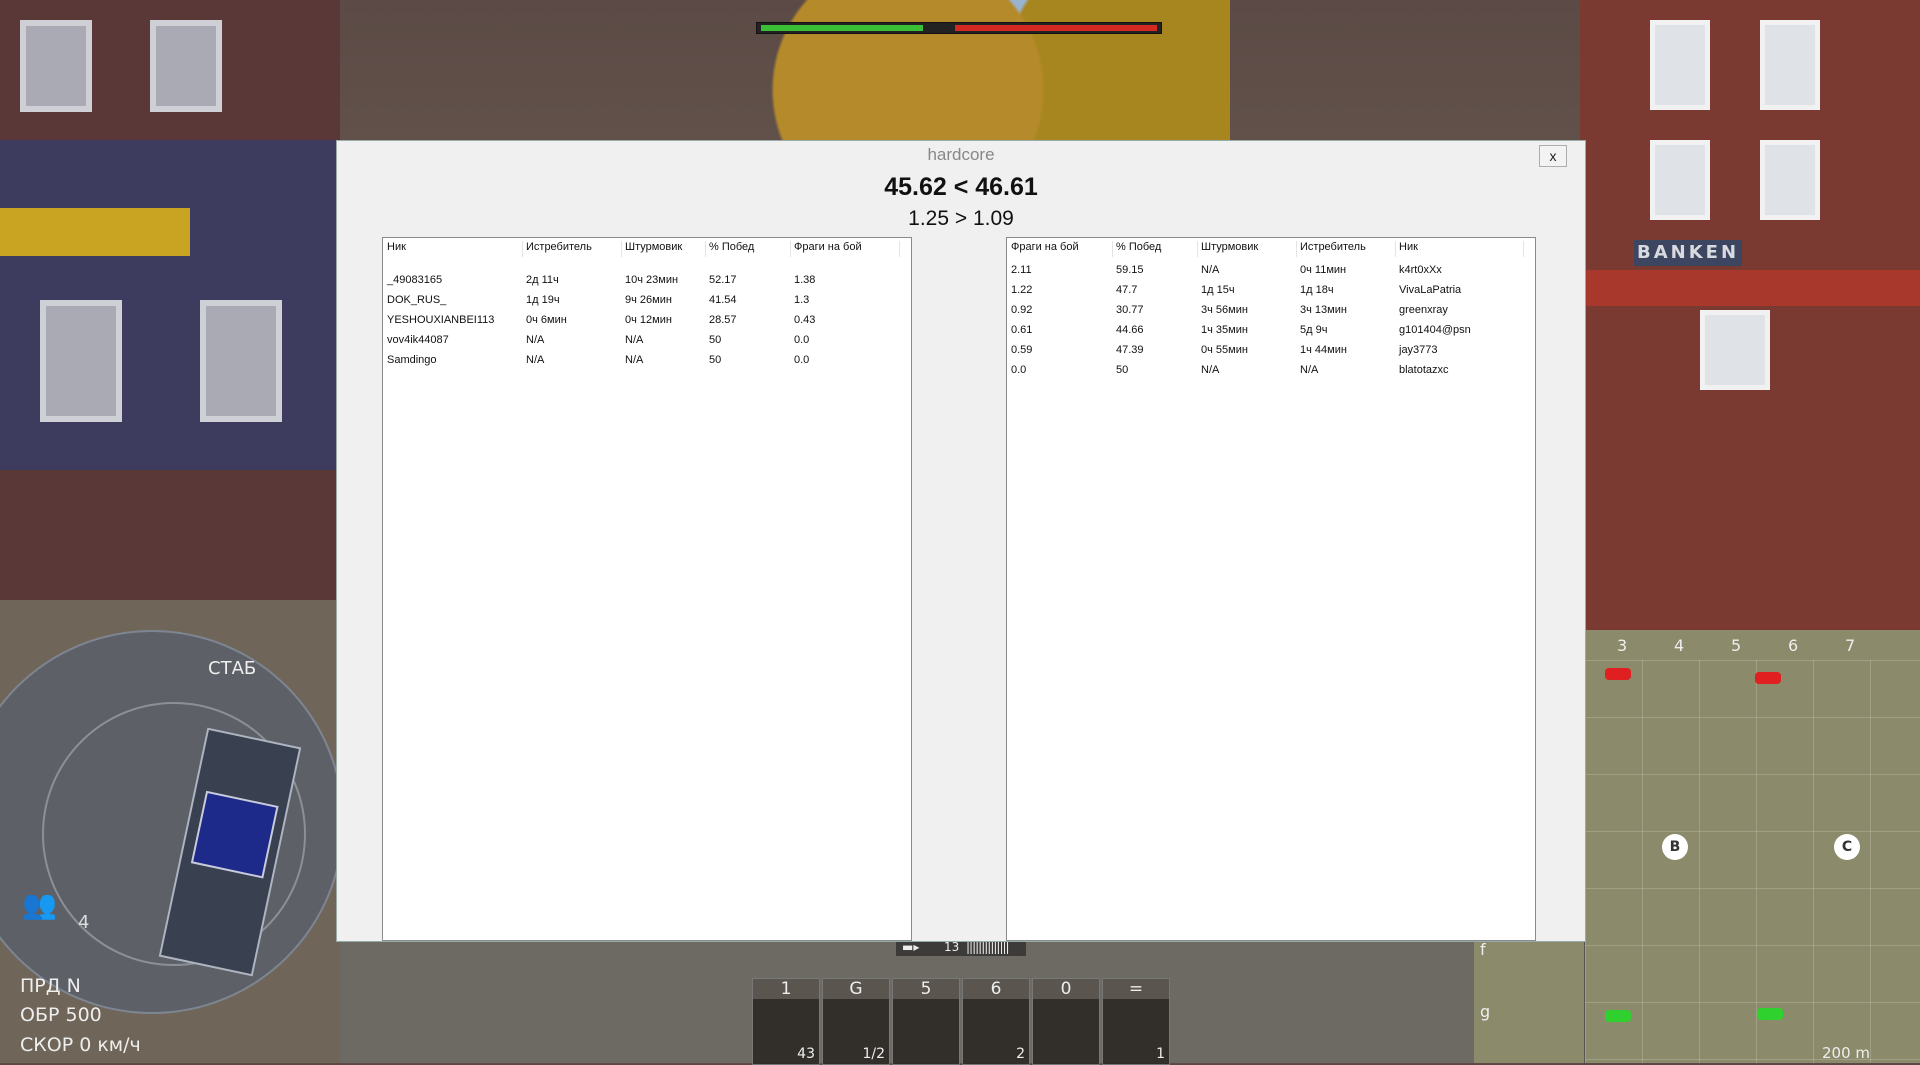  What do you see at coordinates (805, 280) in the screenshot?
I see `table-cell: 1.38` at bounding box center [805, 280].